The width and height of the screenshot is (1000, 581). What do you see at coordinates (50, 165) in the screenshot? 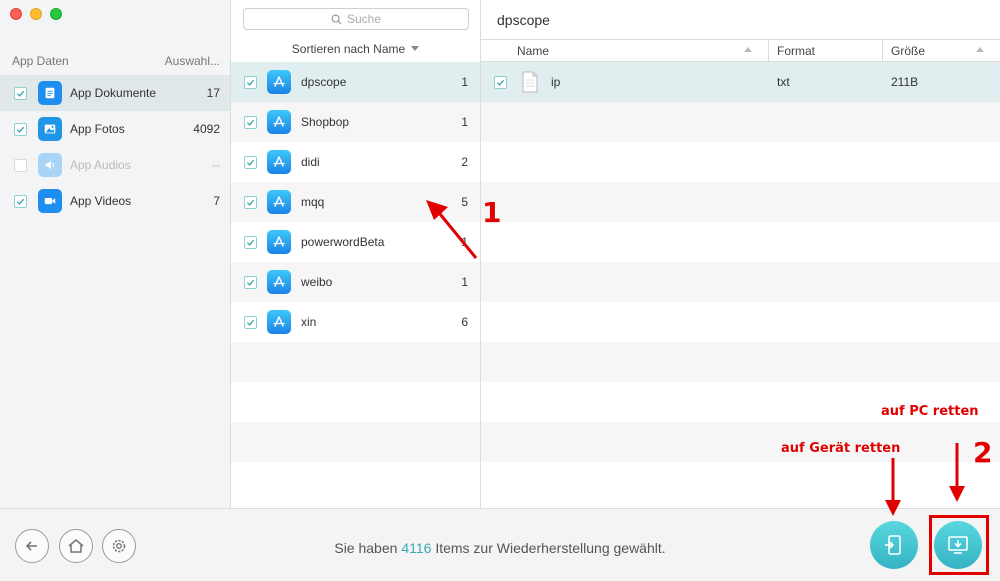
I see `audio-icon` at bounding box center [50, 165].